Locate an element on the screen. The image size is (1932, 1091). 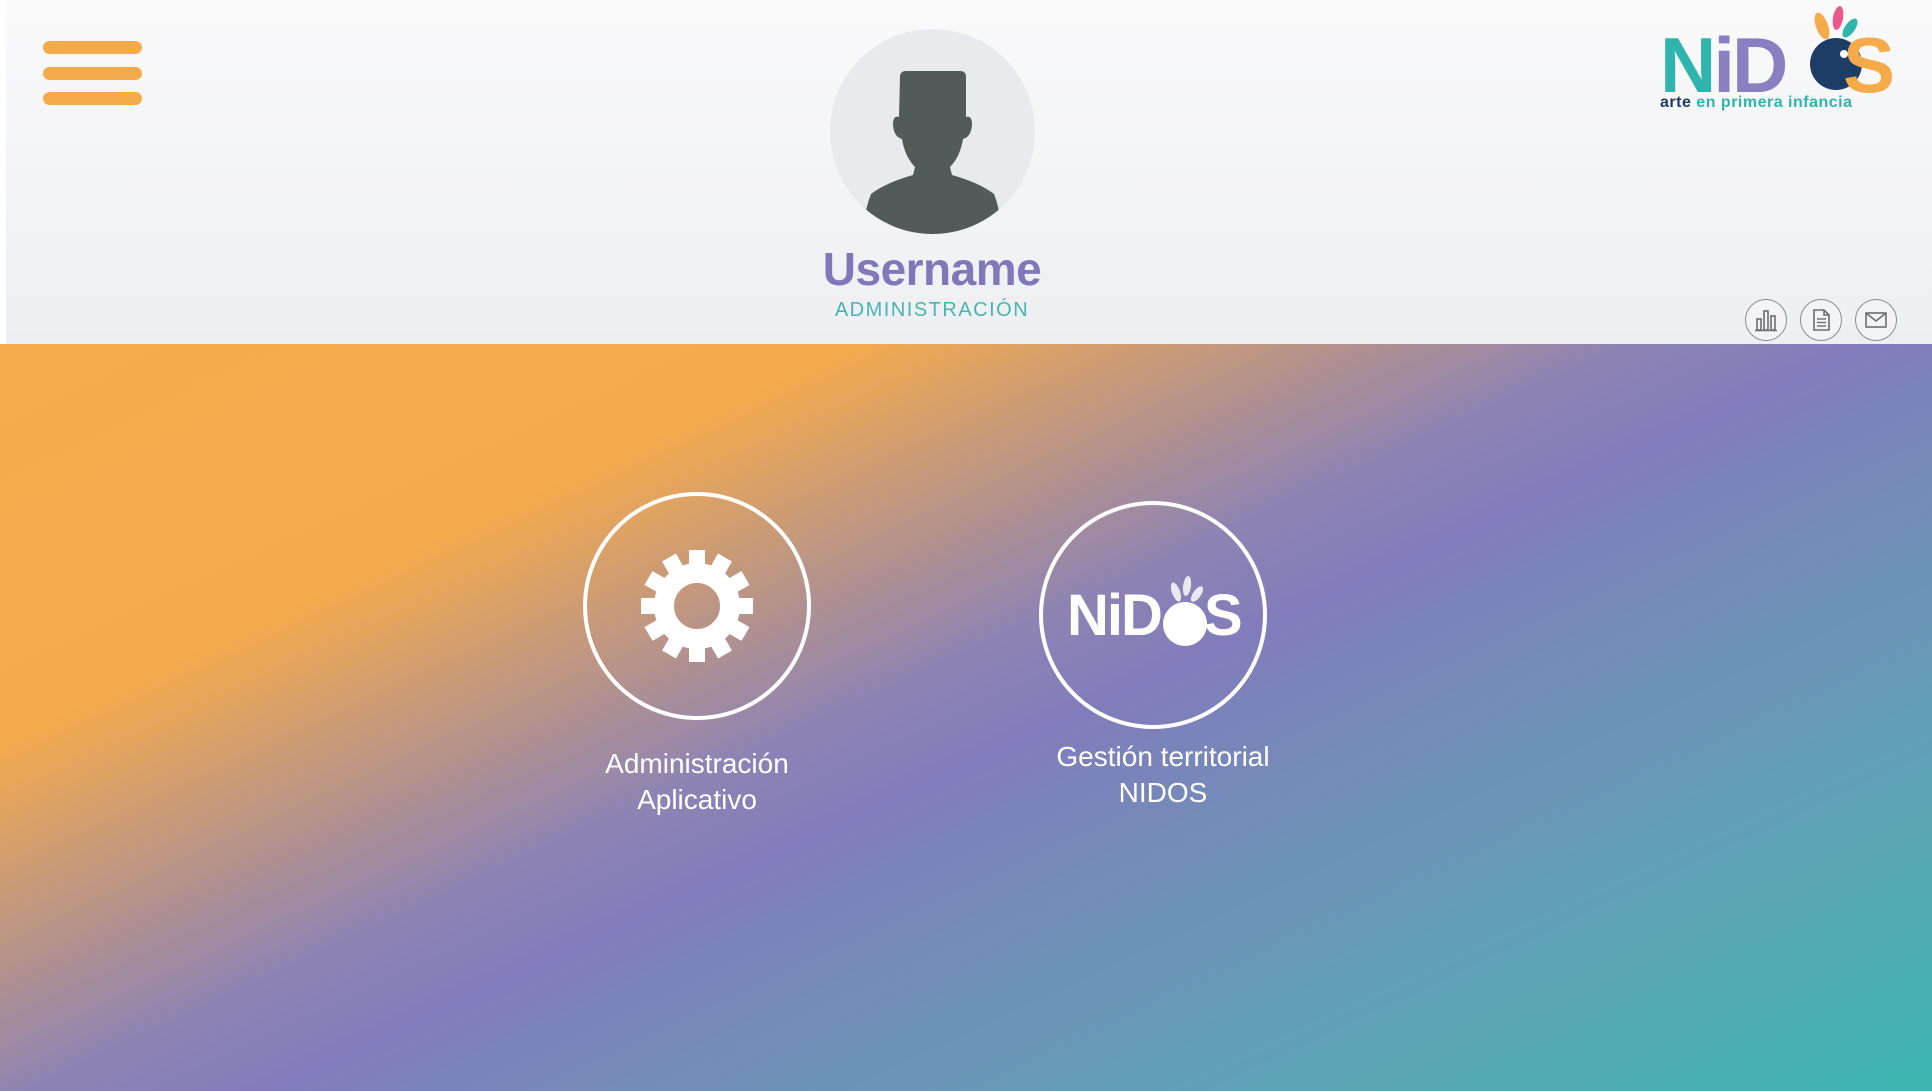
user-avatar is located at coordinates (932, 131).